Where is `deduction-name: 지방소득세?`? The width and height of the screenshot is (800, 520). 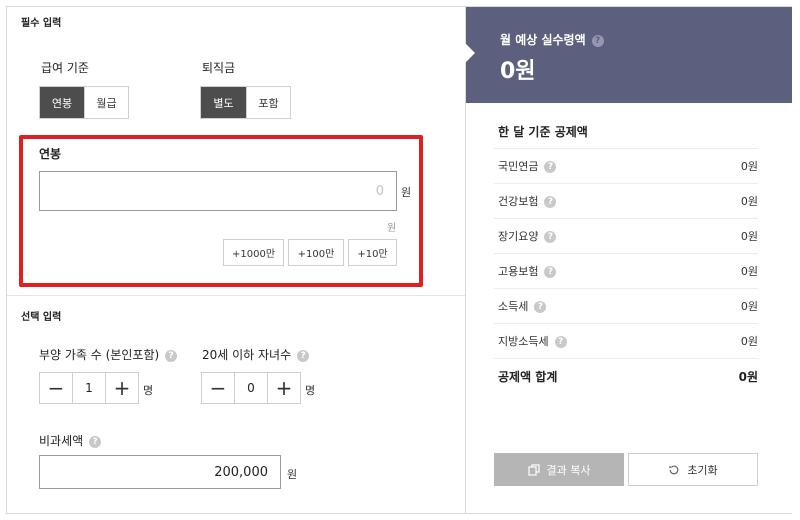
deduction-name: 지방소득세? is located at coordinates (530, 341).